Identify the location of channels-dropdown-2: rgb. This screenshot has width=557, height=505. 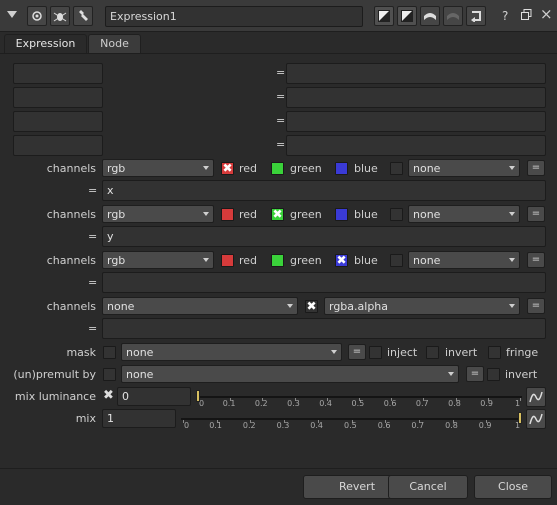
(158, 214).